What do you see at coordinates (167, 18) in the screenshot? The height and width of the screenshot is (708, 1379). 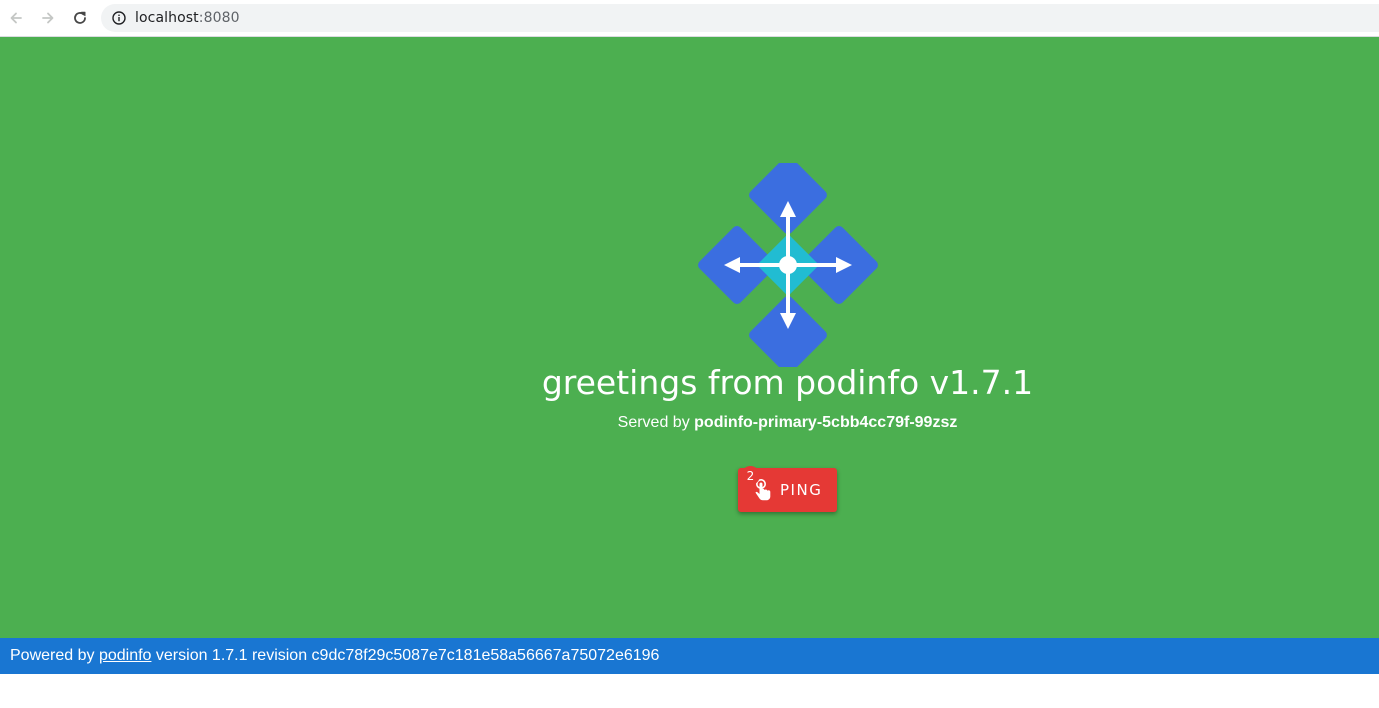 I see `url-host: localhost` at bounding box center [167, 18].